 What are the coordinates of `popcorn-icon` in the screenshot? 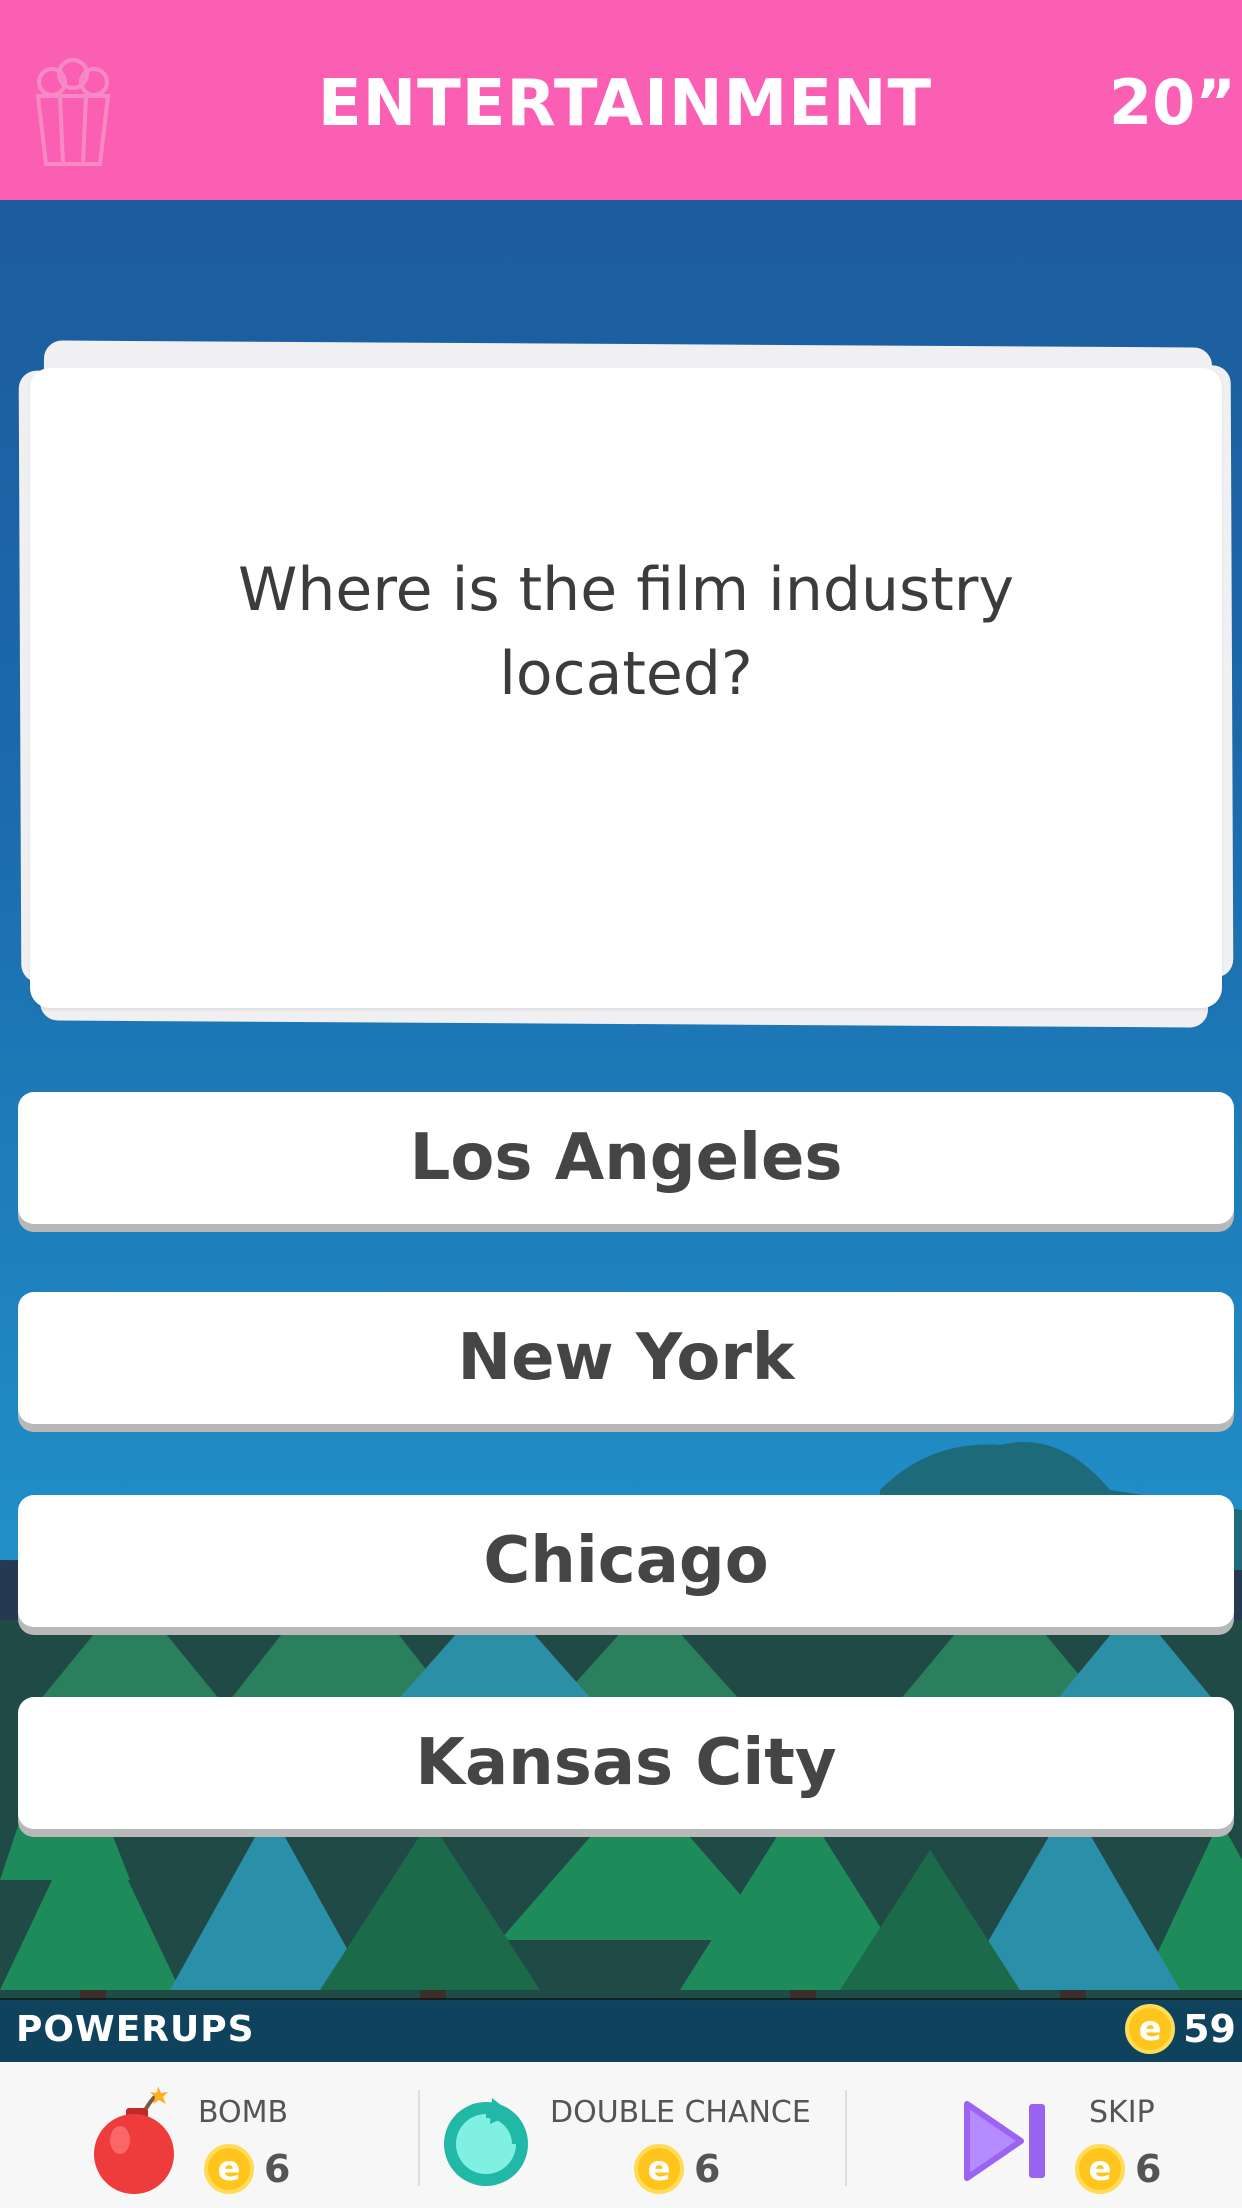 It's located at (73, 112).